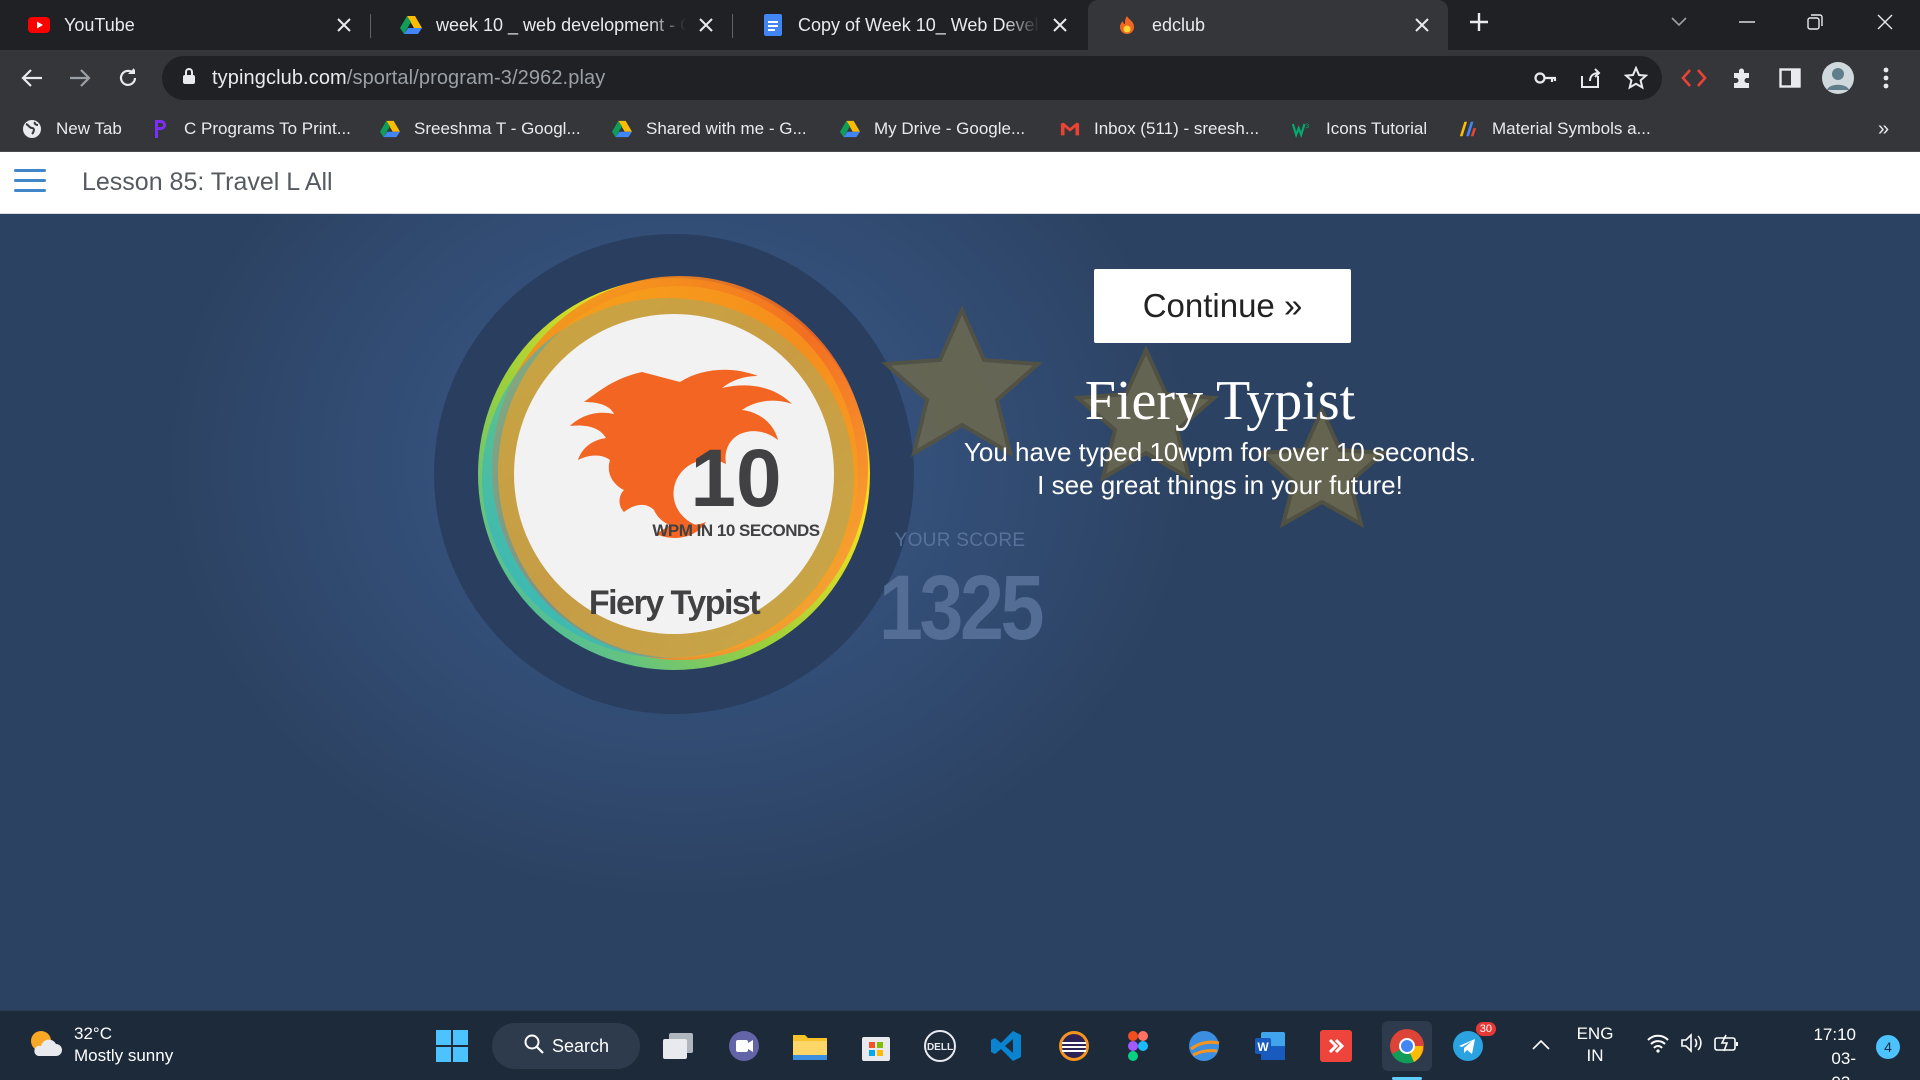 This screenshot has width=1920, height=1080. What do you see at coordinates (1220, 401) in the screenshot?
I see `badge-heading: Fiery Typist` at bounding box center [1220, 401].